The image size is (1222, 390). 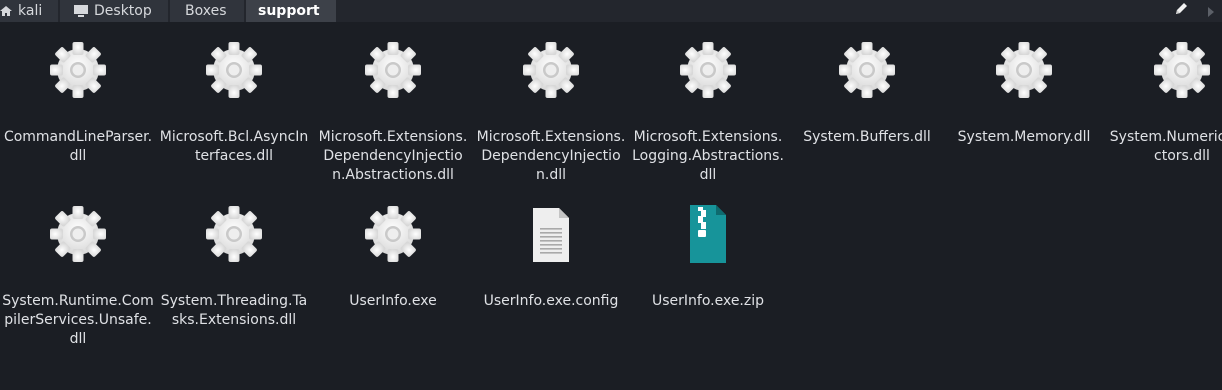 I want to click on pencil-icon, so click(x=1181, y=11).